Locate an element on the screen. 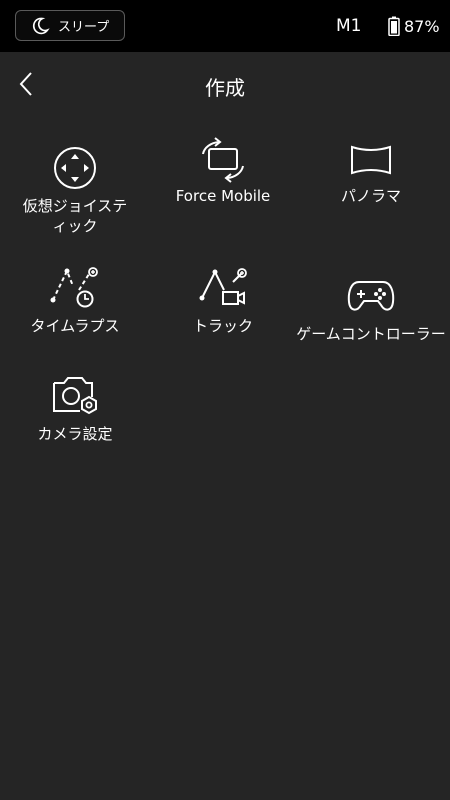 This screenshot has height=800, width=450. menu-item-camera-settings: カメラ設定 is located at coordinates (75, 409).